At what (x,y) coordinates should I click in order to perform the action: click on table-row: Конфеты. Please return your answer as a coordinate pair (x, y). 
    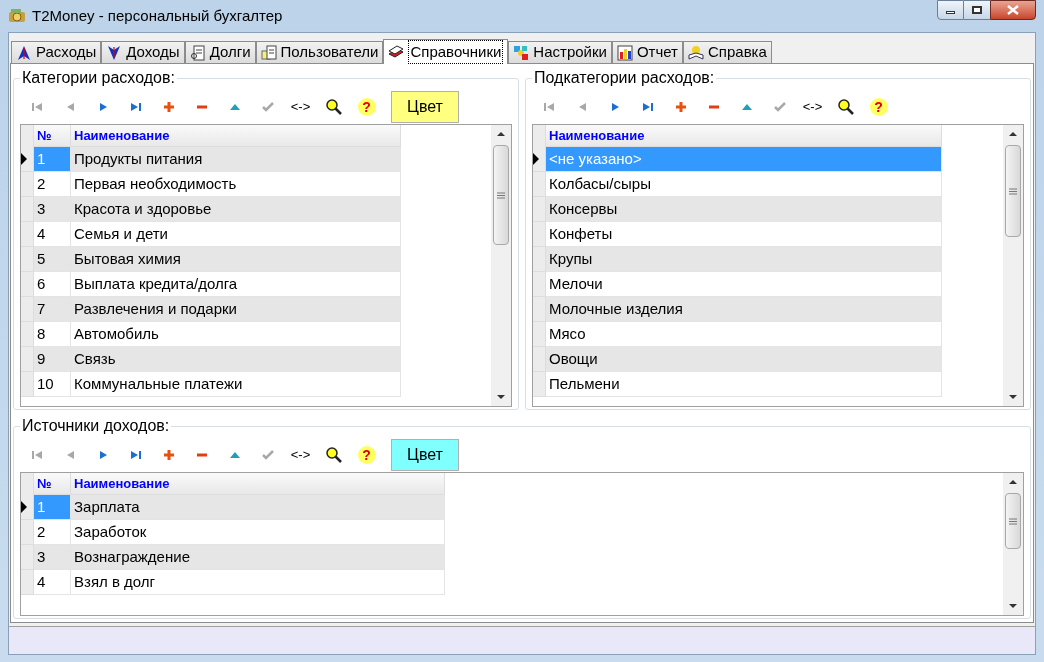
    Looking at the image, I should click on (768, 234).